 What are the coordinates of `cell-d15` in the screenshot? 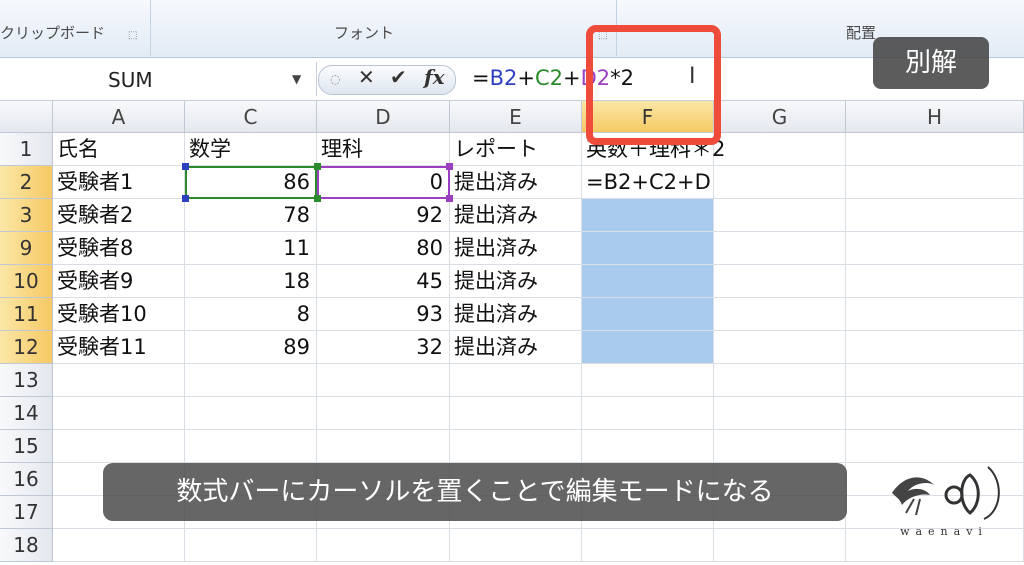 It's located at (383, 446).